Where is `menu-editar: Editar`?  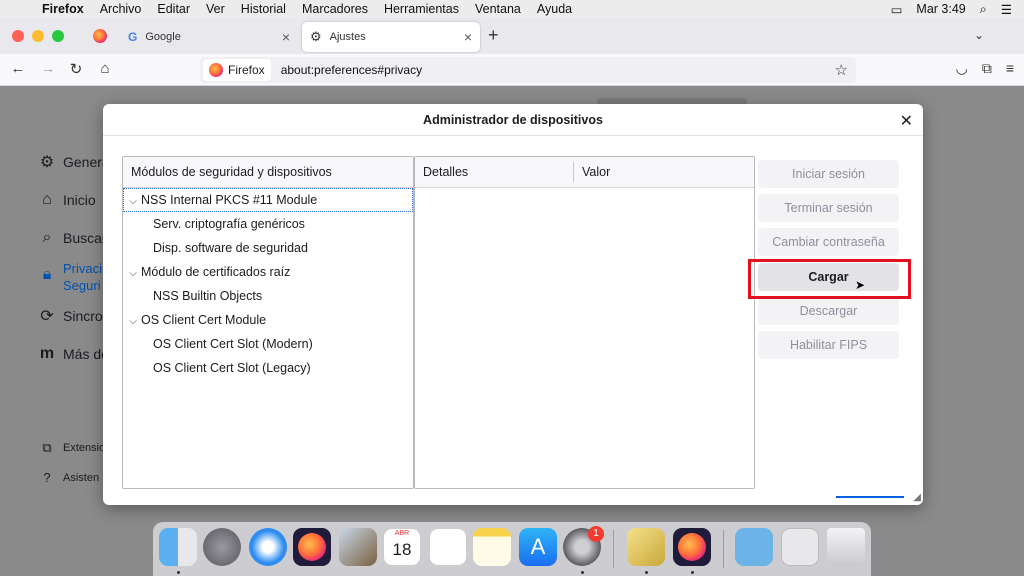 menu-editar: Editar is located at coordinates (173, 9).